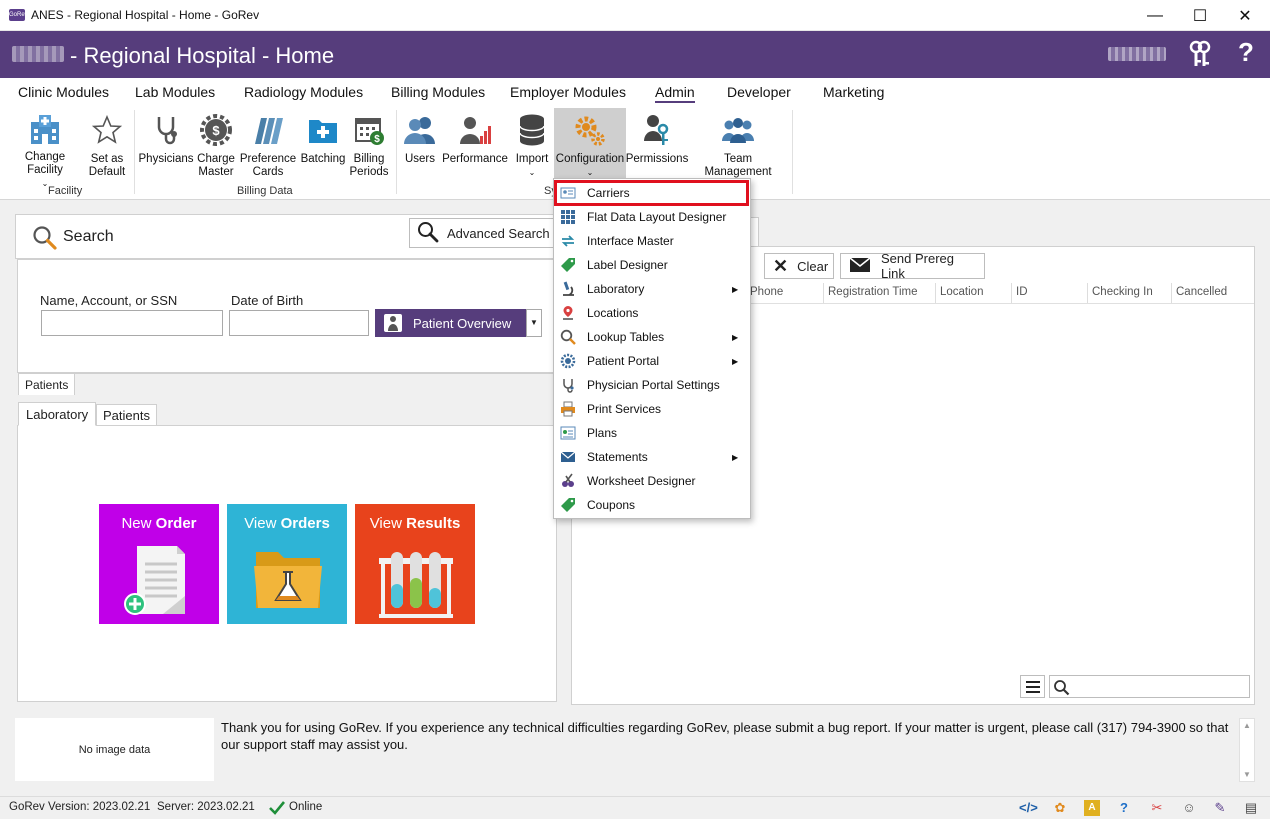 The height and width of the screenshot is (819, 1270). I want to click on redacted-user, so click(1137, 54).